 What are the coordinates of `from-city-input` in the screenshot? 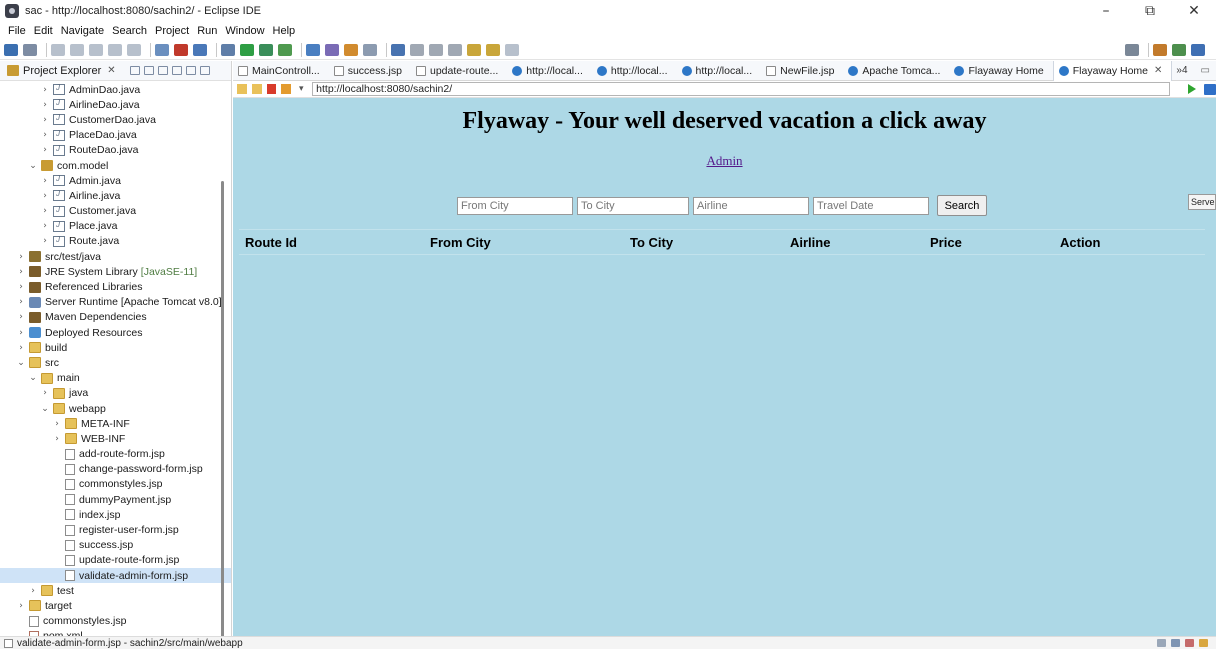 It's located at (515, 205).